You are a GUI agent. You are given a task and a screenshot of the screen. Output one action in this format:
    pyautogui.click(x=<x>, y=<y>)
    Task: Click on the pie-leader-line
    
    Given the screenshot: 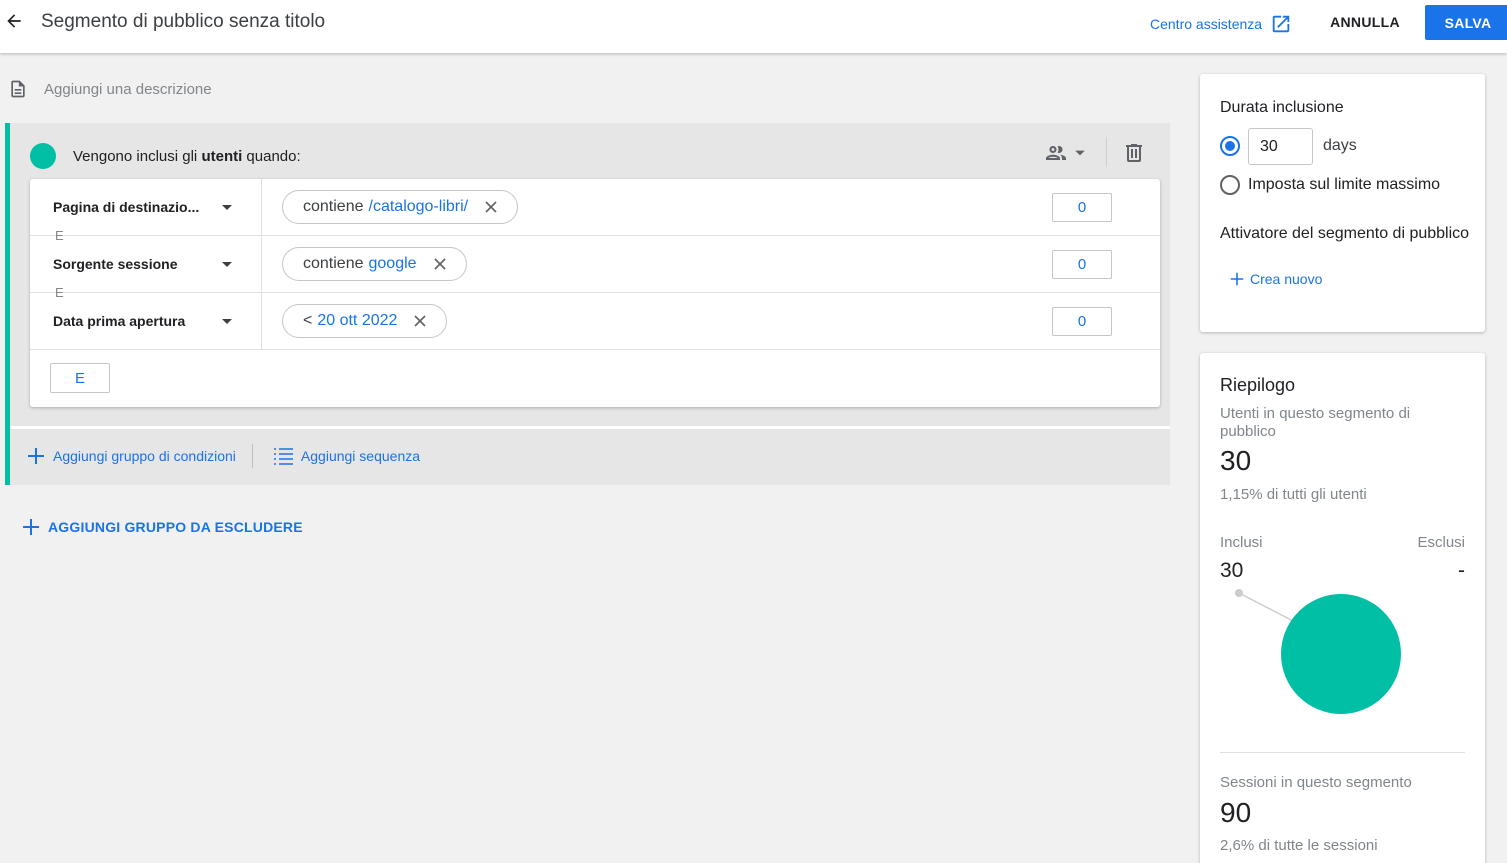 What is the action you would take?
    pyautogui.click(x=1267, y=607)
    